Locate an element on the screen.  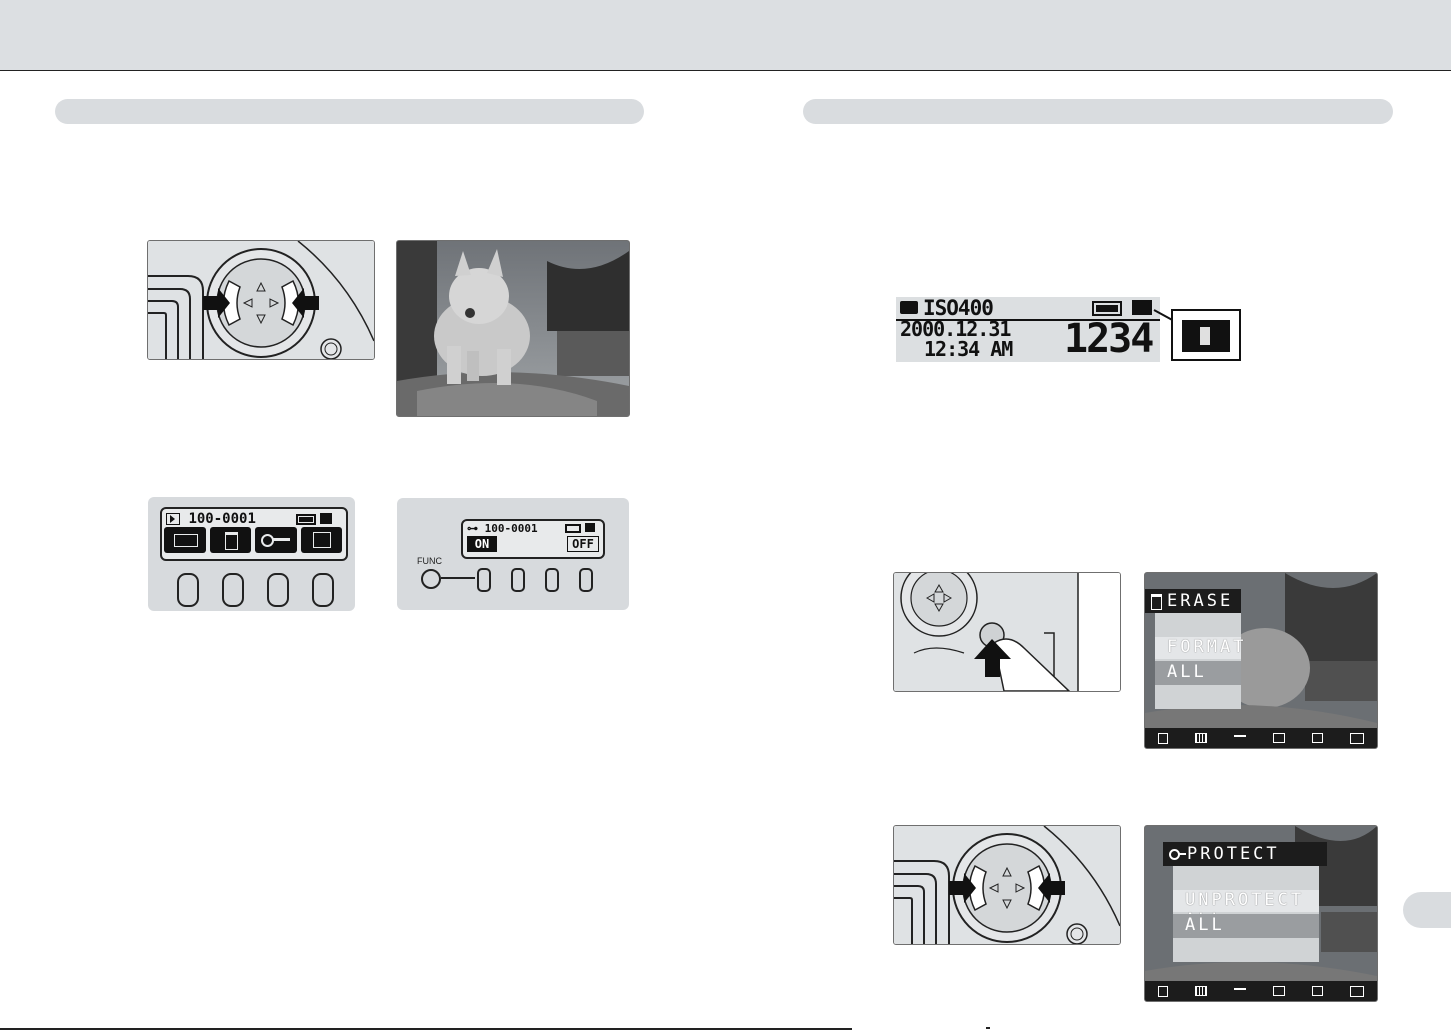
section-title-bar-left is located at coordinates (349, 111).